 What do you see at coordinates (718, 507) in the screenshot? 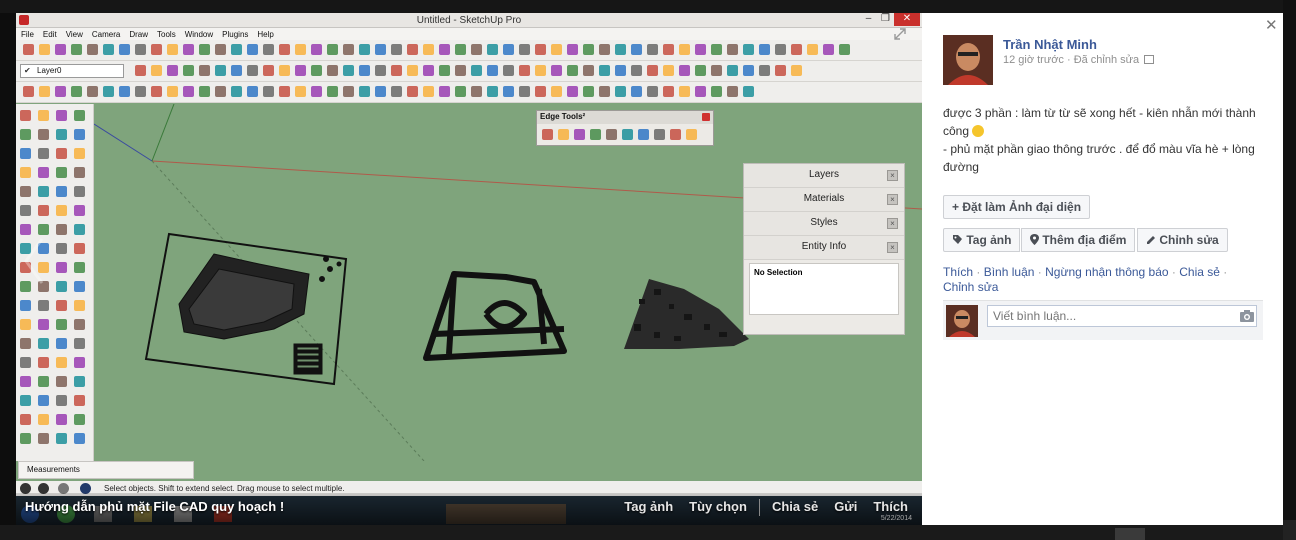
I see `options-link: Tùy chọn` at bounding box center [718, 507].